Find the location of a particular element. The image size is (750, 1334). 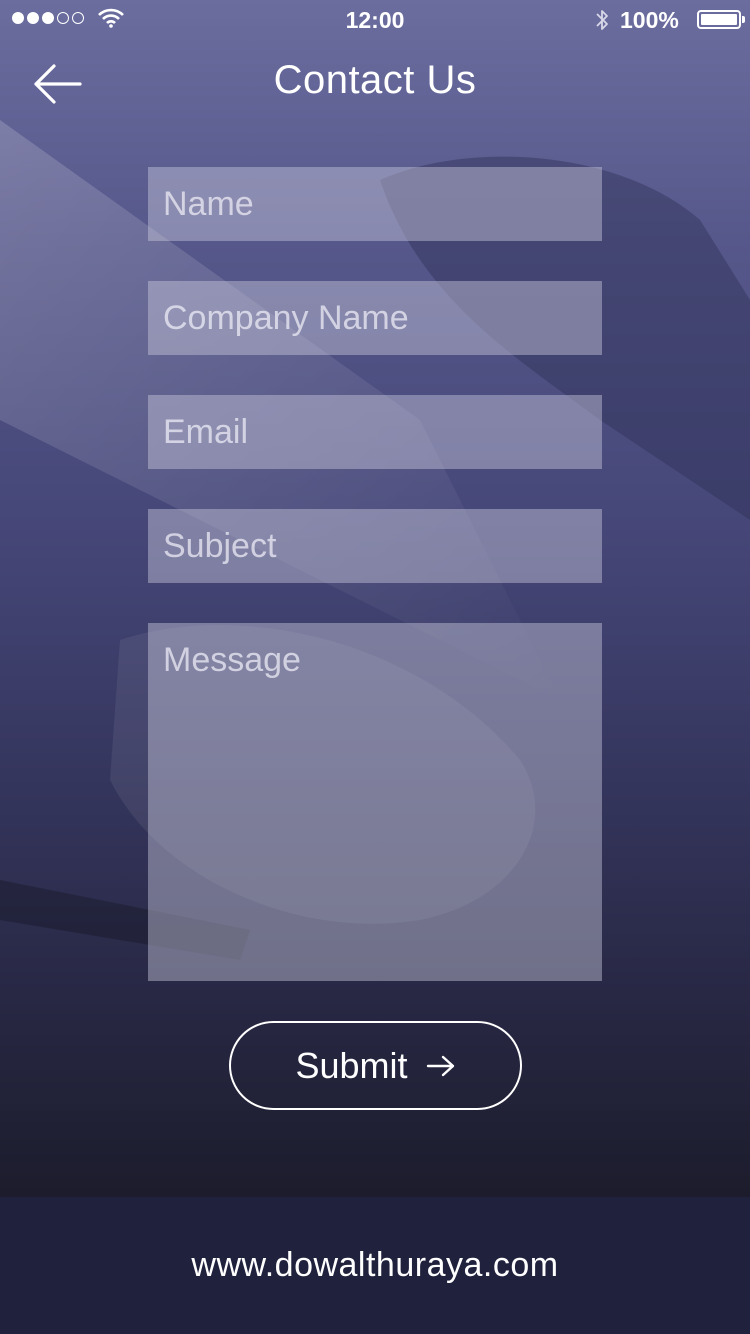

submit-button: Submit is located at coordinates (375, 1065).